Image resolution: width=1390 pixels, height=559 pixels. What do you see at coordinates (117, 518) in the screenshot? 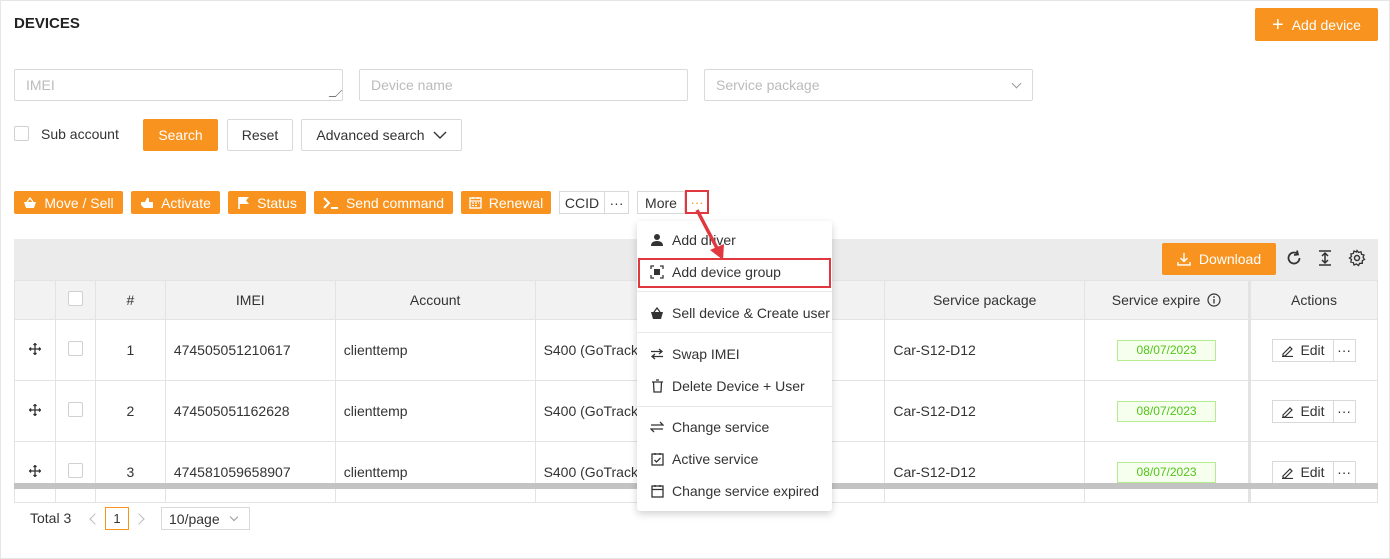
I see `page-1-button: 1` at bounding box center [117, 518].